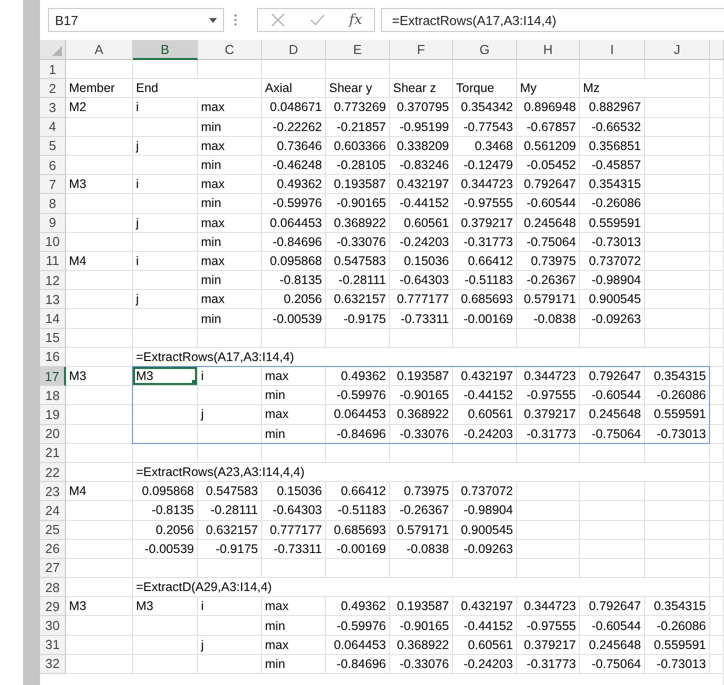 This screenshot has width=724, height=685. What do you see at coordinates (548, 88) in the screenshot?
I see `table-cell: My` at bounding box center [548, 88].